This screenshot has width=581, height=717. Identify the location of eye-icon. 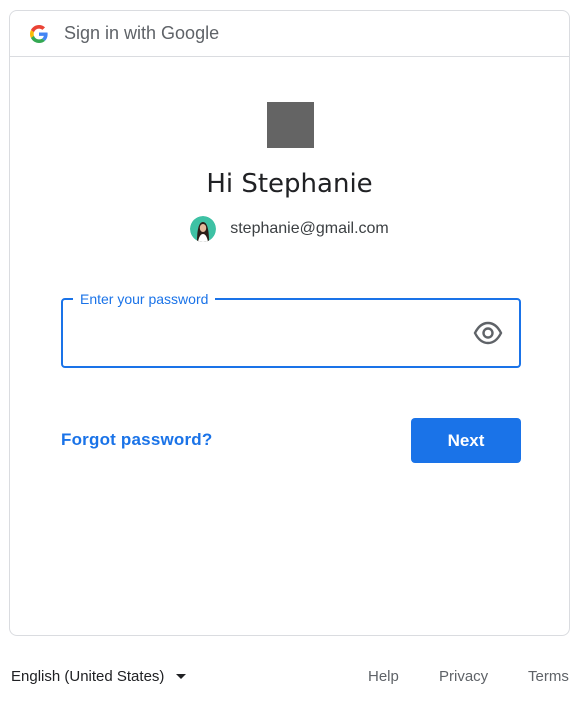
(488, 333).